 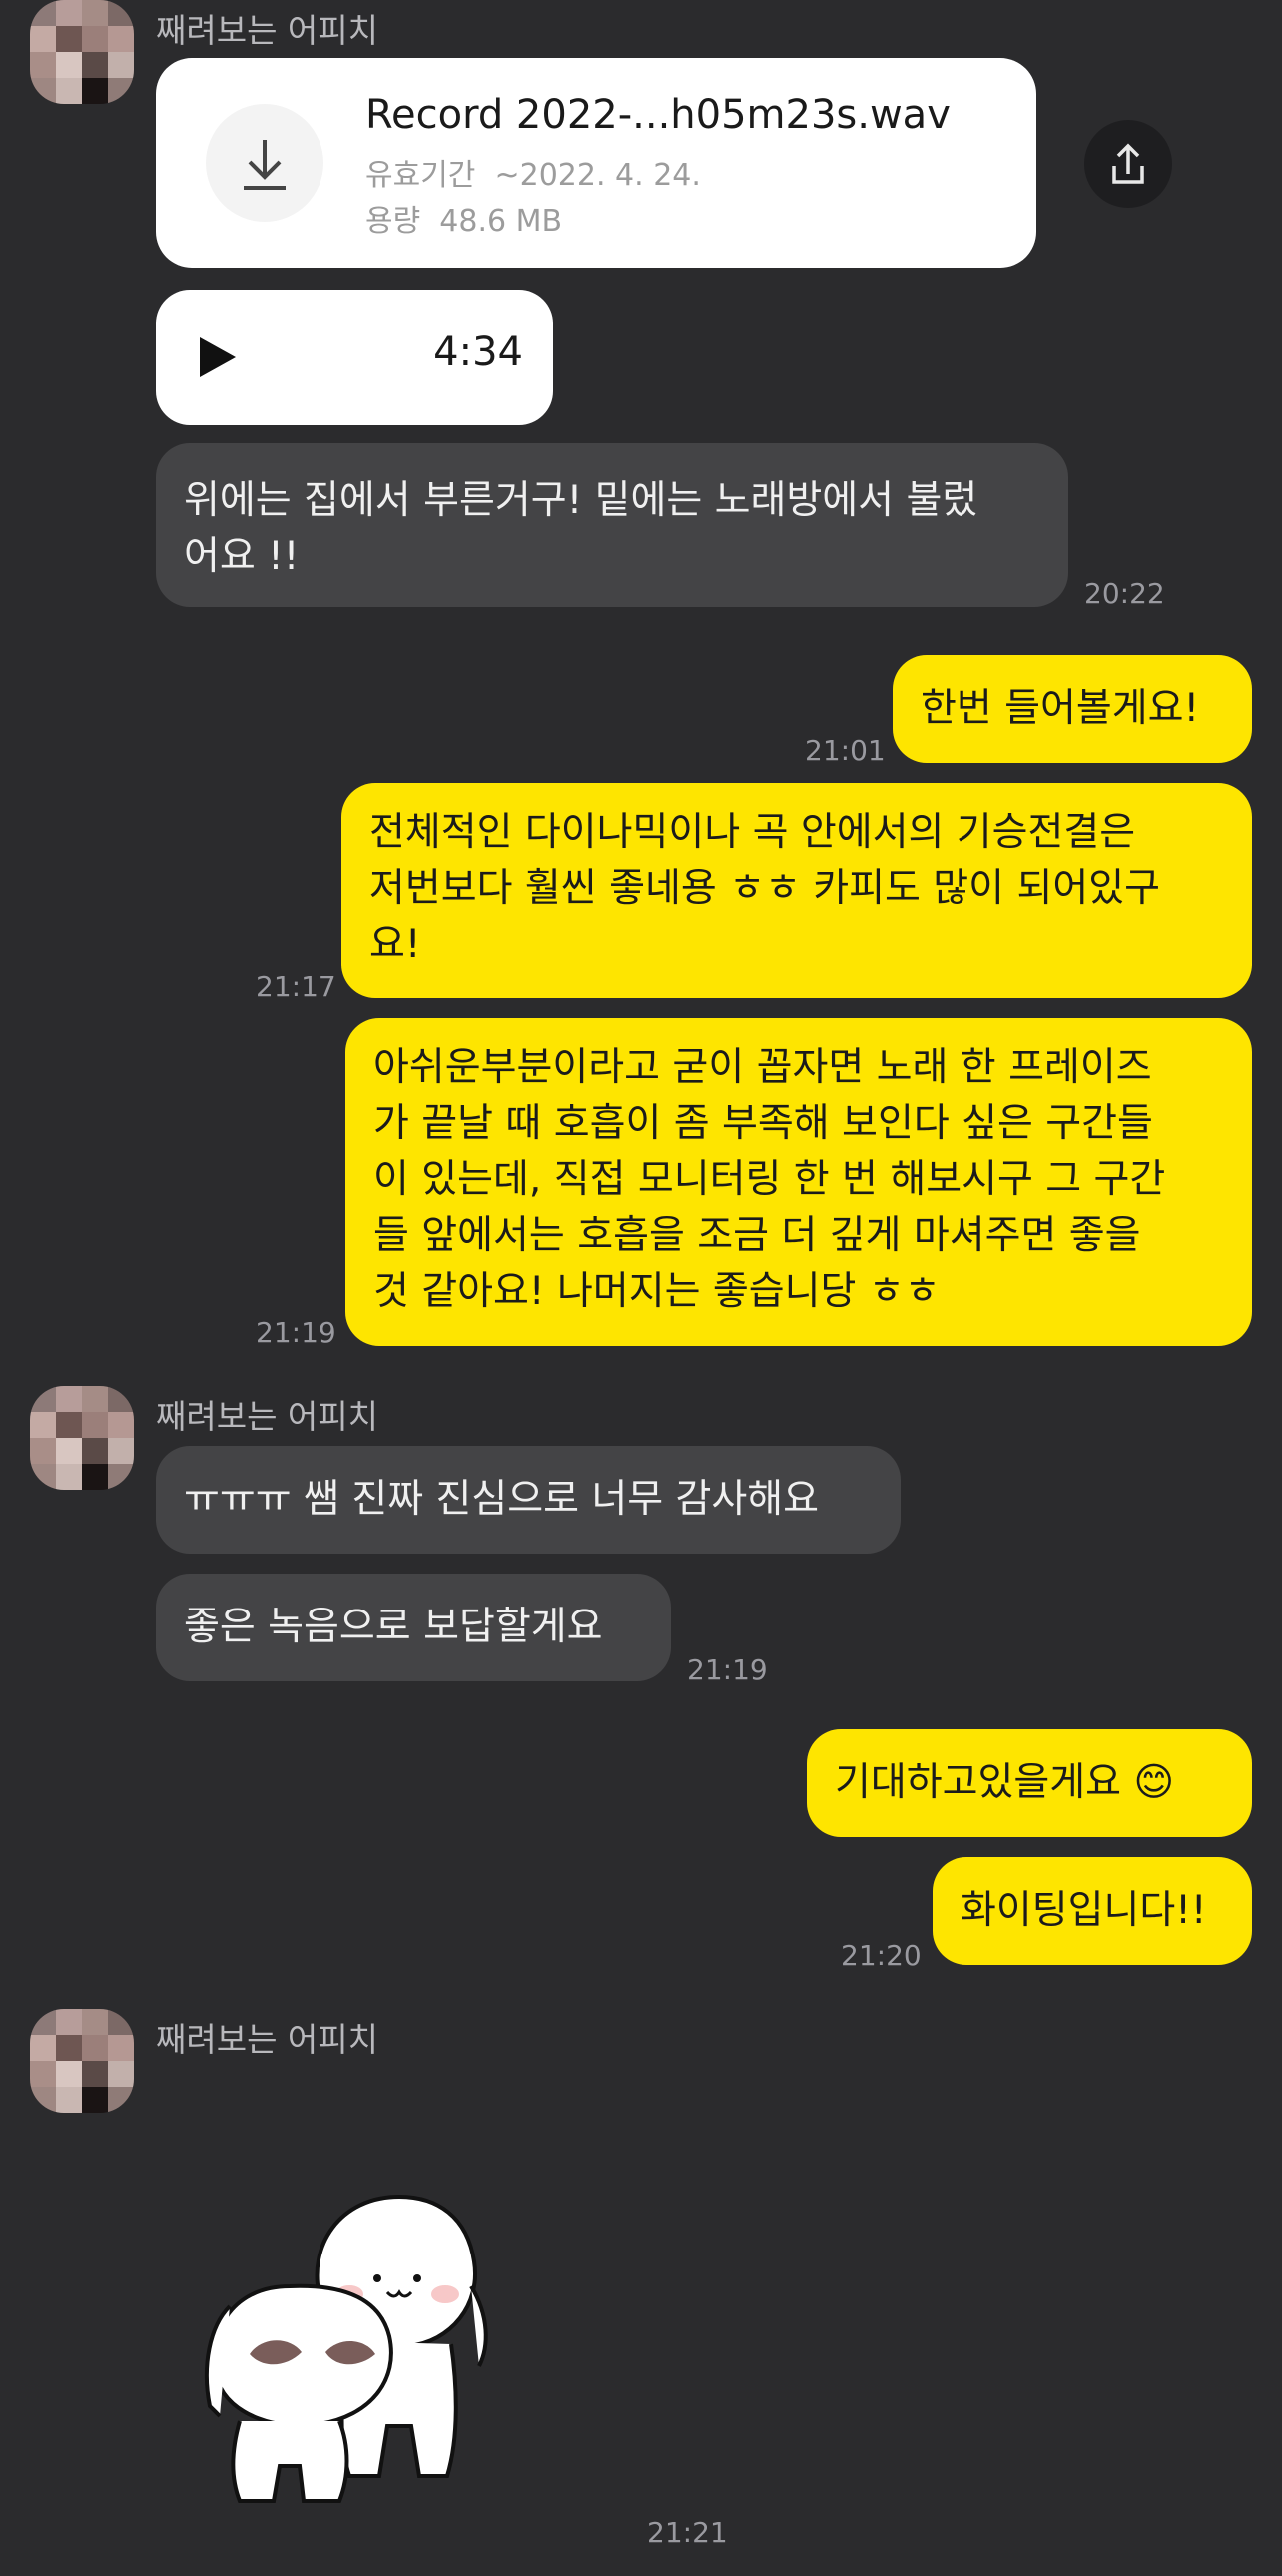 What do you see at coordinates (1124, 594) in the screenshot?
I see `message-time: 20:22` at bounding box center [1124, 594].